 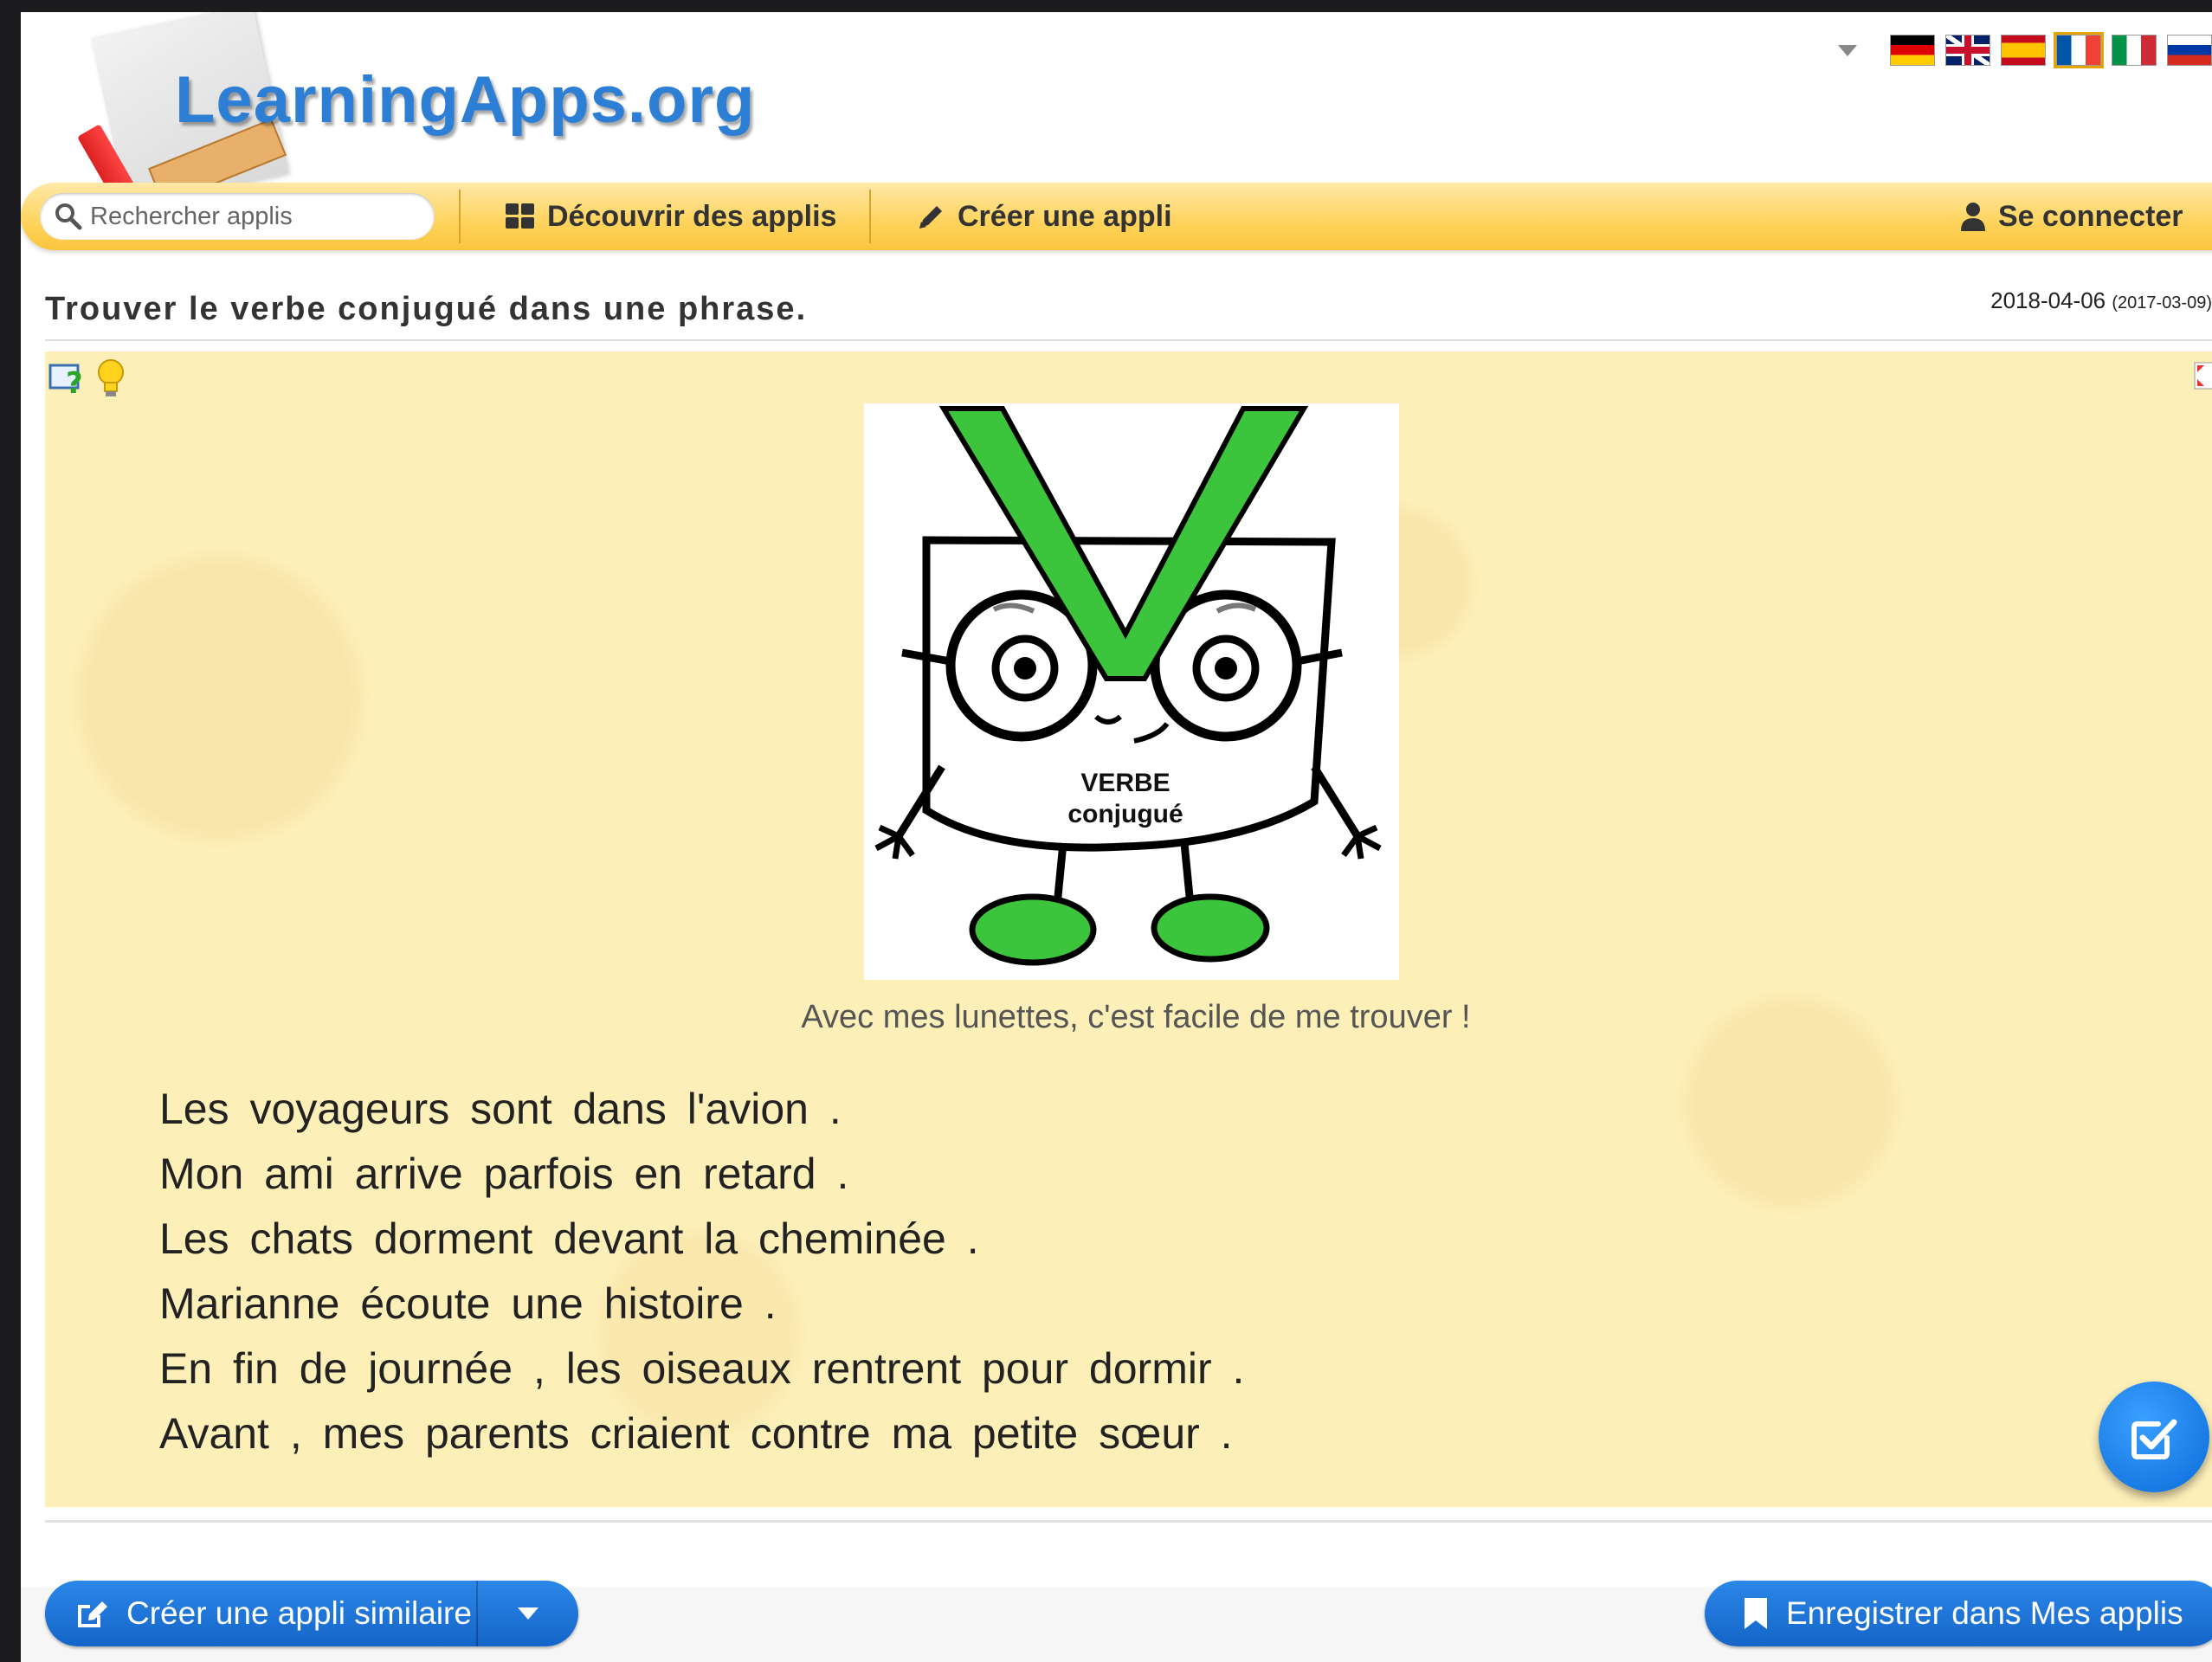 What do you see at coordinates (2162, 302) in the screenshot?
I see `date-created: (2017-03-09)` at bounding box center [2162, 302].